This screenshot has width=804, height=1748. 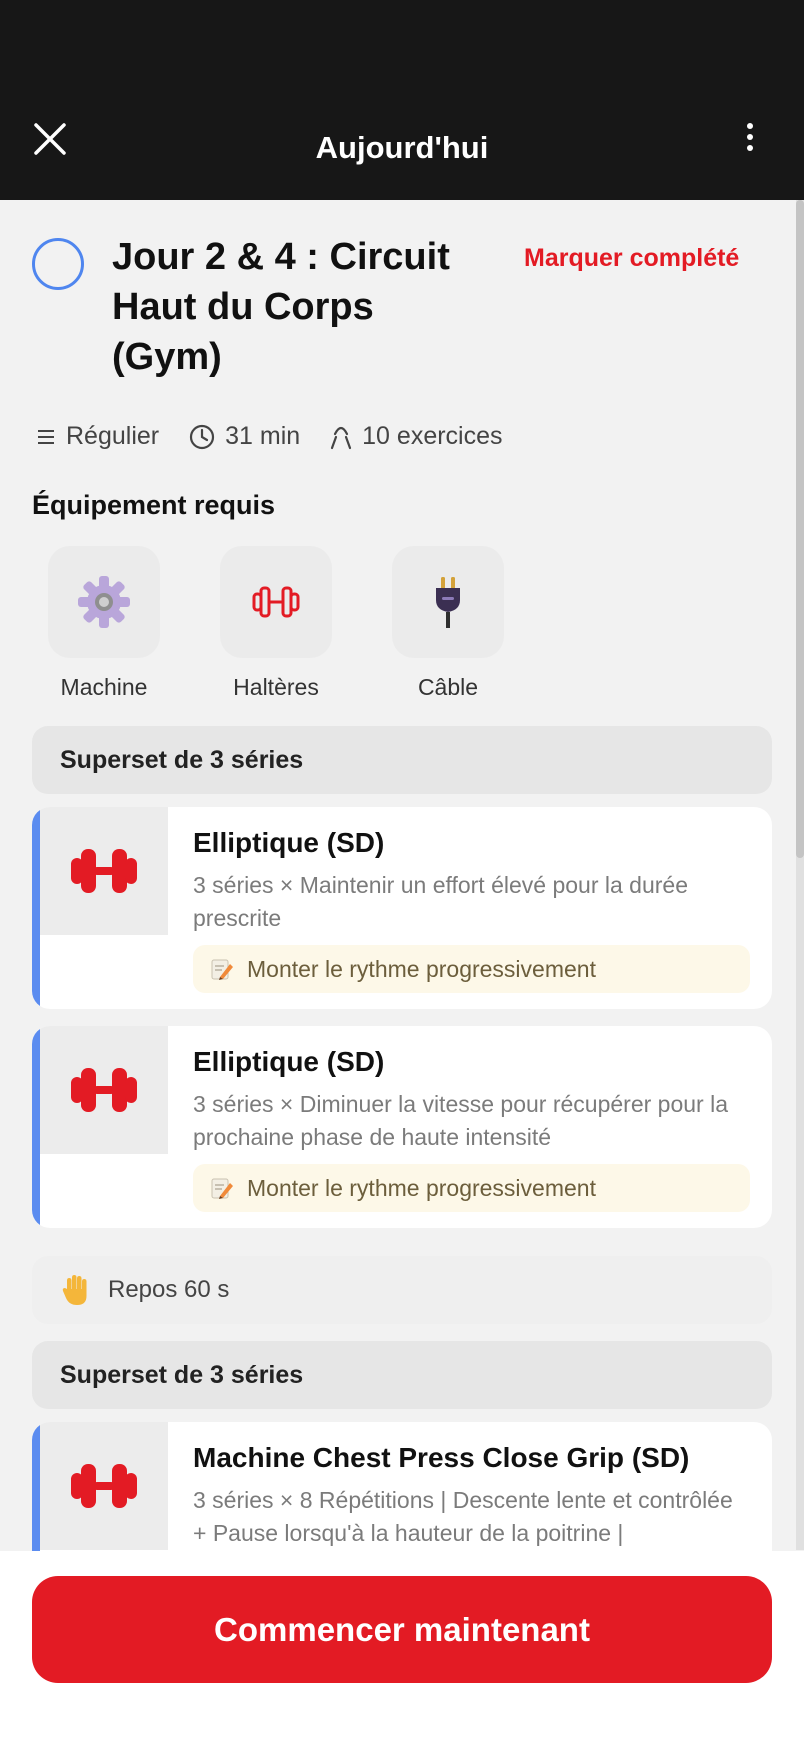 I want to click on equipment-item-cable: Câble, so click(x=448, y=623).